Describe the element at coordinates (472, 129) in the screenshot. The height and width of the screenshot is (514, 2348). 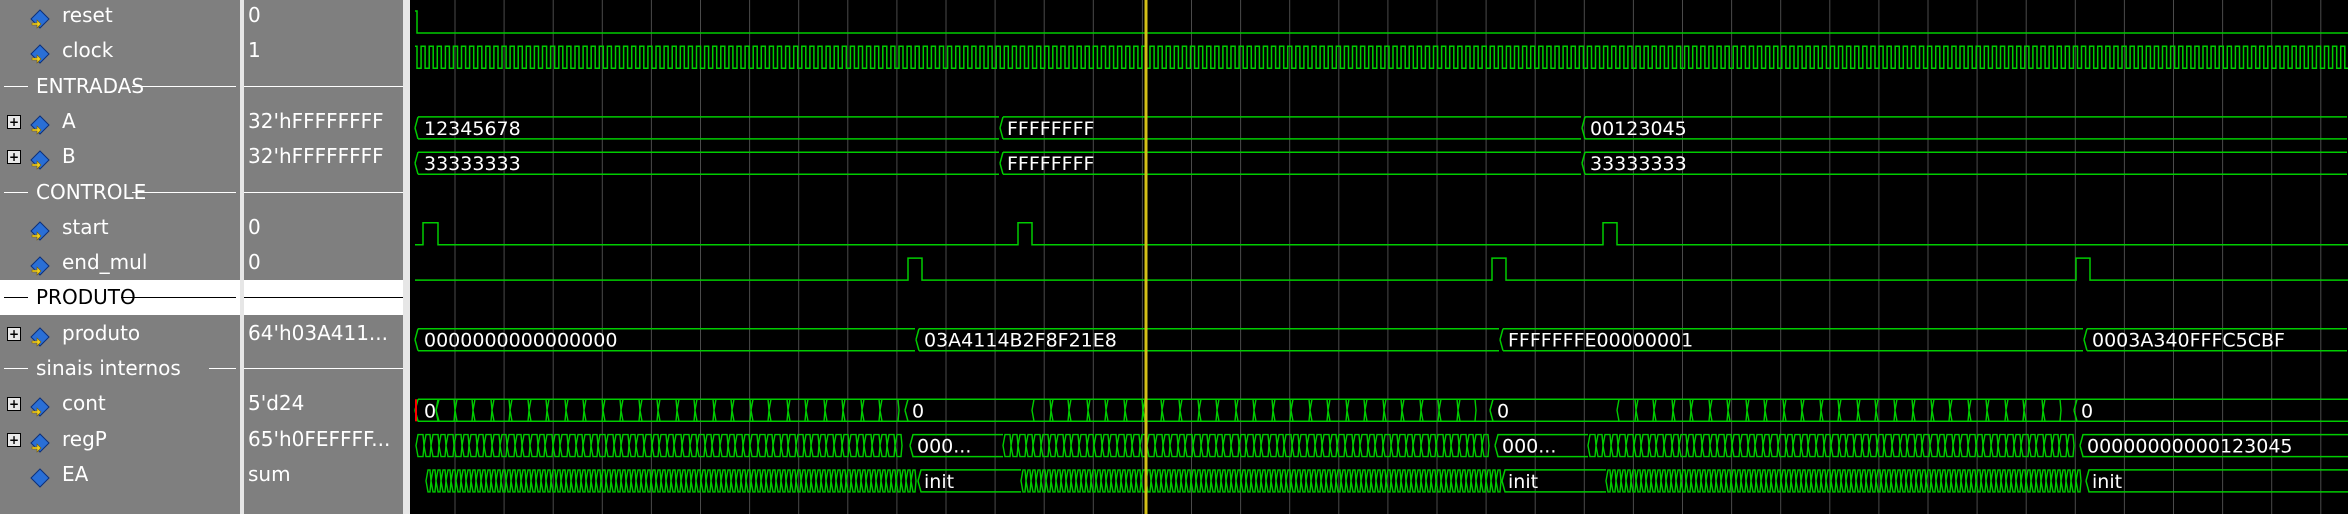
I see `bus-label: 12345678` at that location.